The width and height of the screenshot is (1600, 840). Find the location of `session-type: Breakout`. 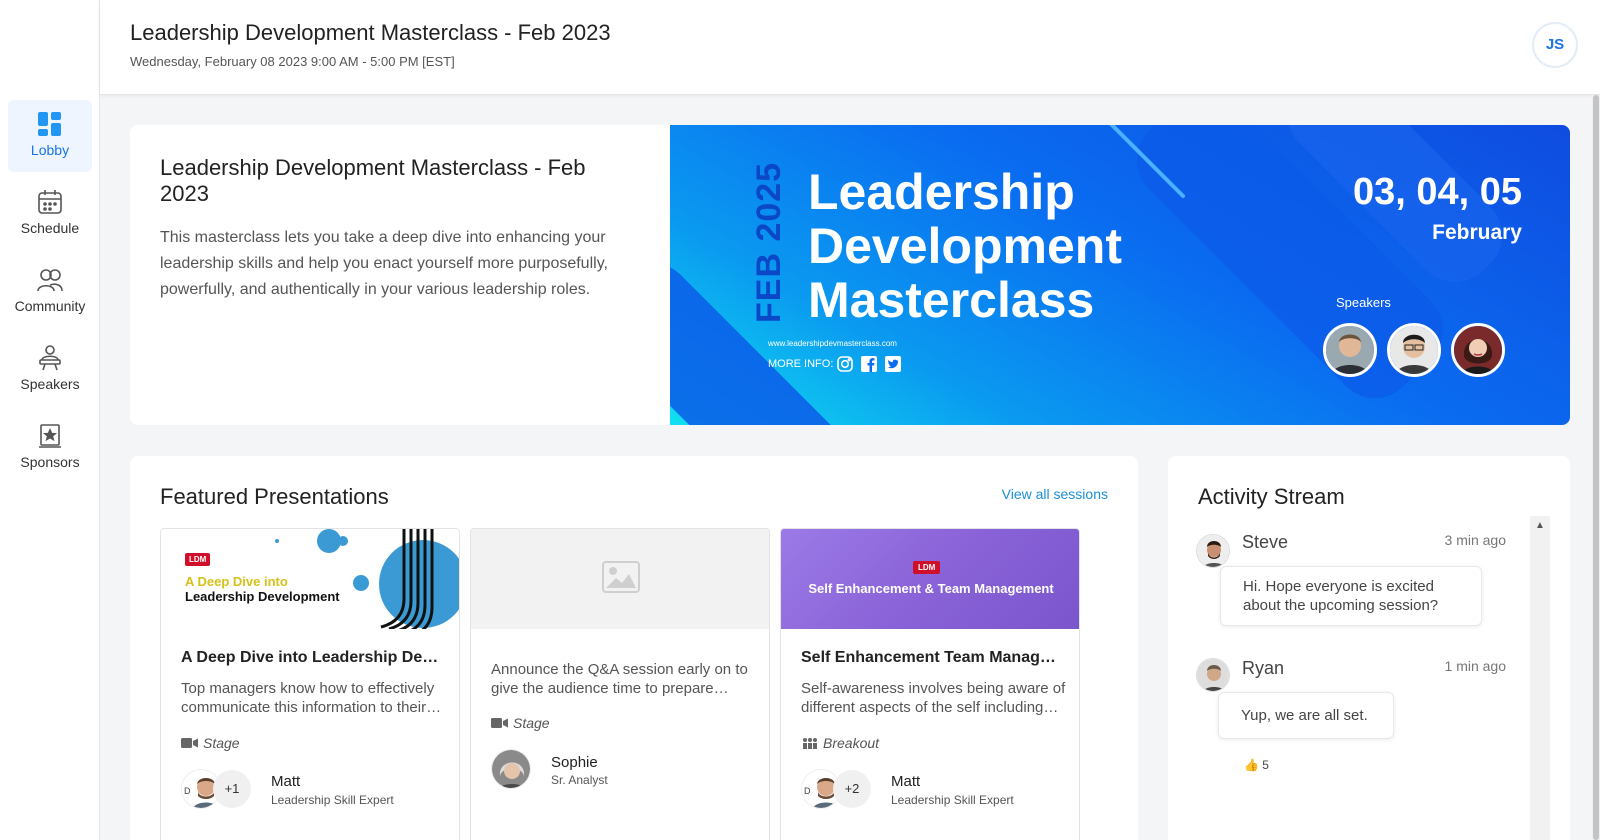

session-type: Breakout is located at coordinates (840, 743).